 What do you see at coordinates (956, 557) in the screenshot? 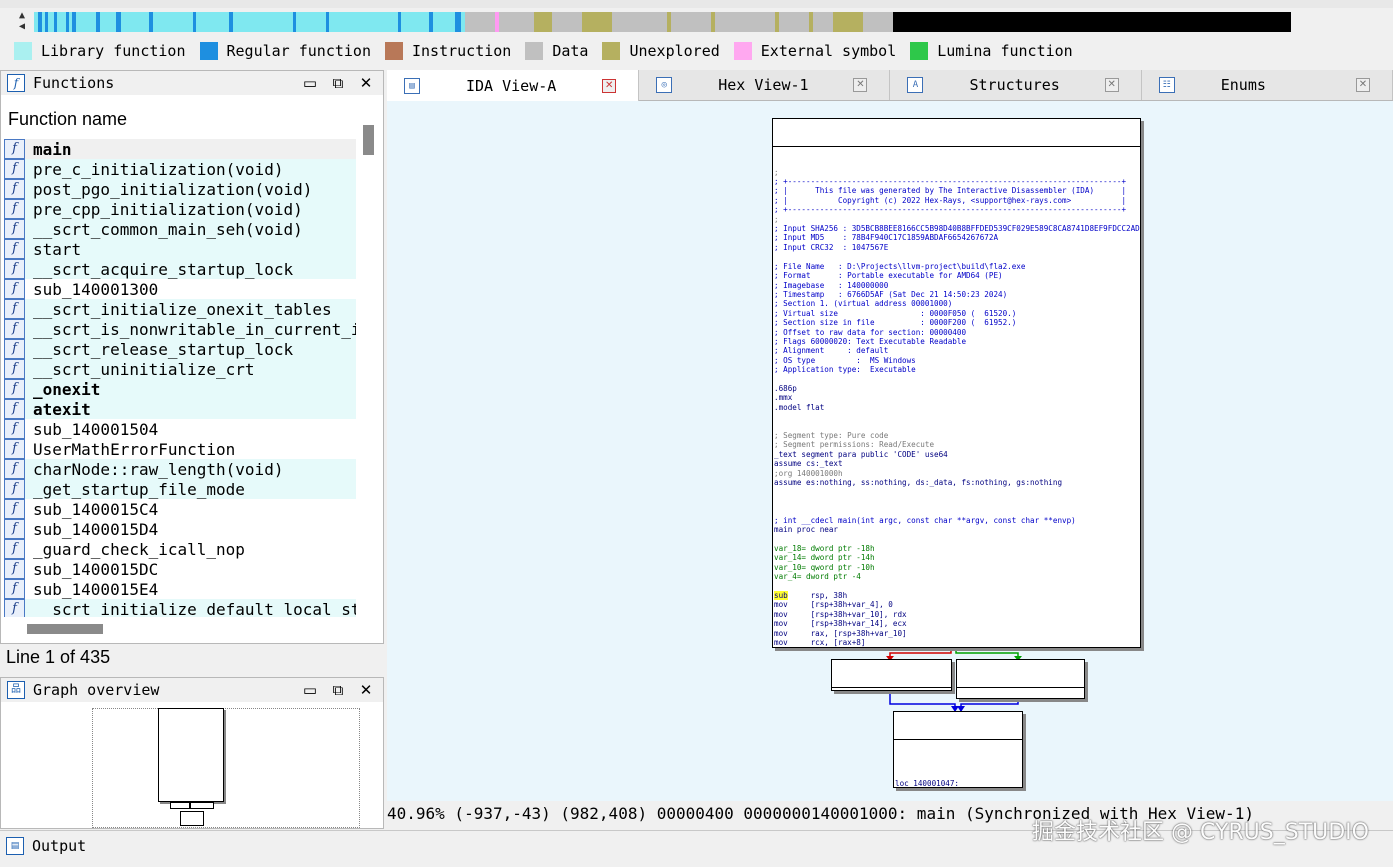
I see `asm-line: var_14= dword ptr -14h` at bounding box center [956, 557].